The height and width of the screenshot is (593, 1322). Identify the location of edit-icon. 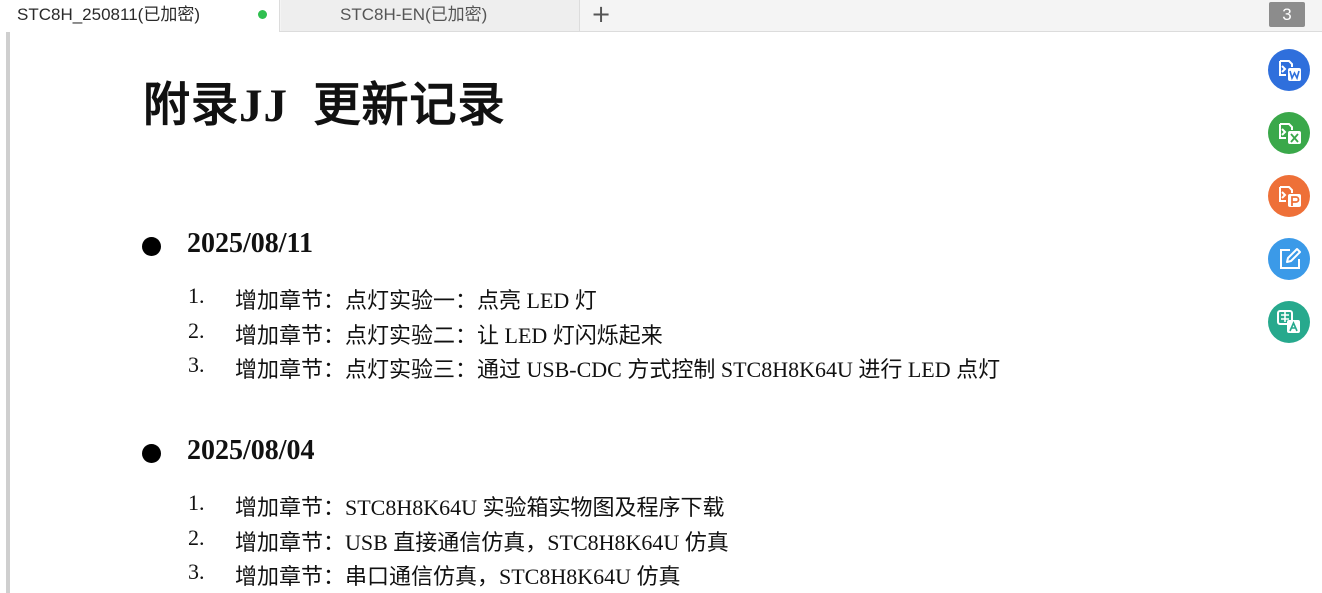
(1289, 259).